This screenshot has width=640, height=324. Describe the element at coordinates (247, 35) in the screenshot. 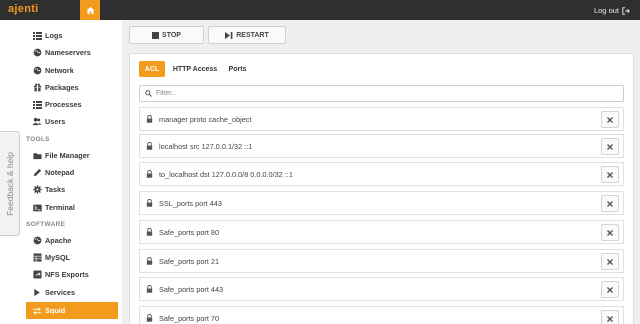

I see `restart-button: RESTART` at that location.